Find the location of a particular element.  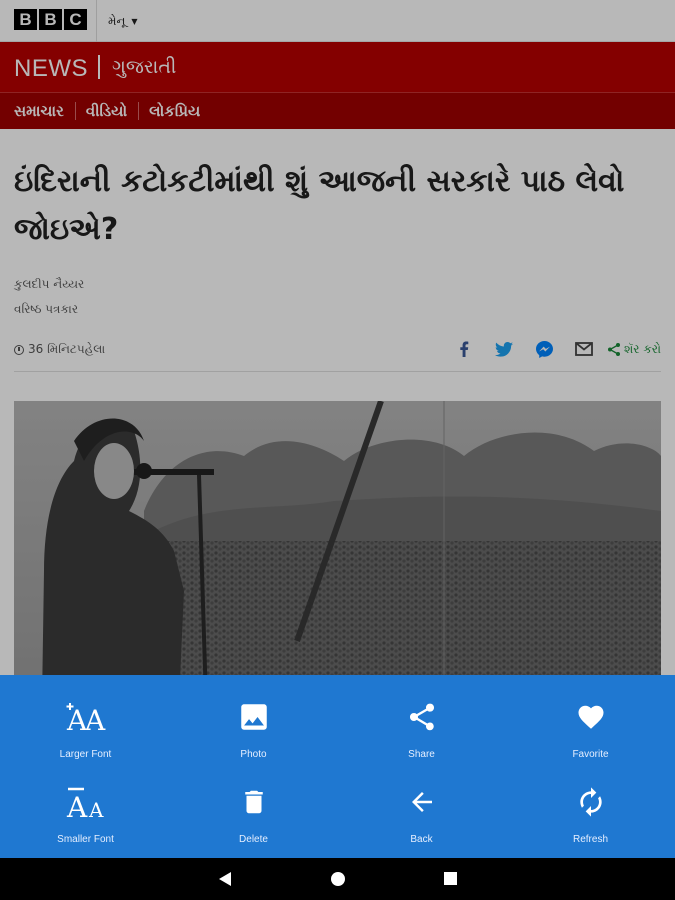

share-action-button: Share is located at coordinates (421, 717).